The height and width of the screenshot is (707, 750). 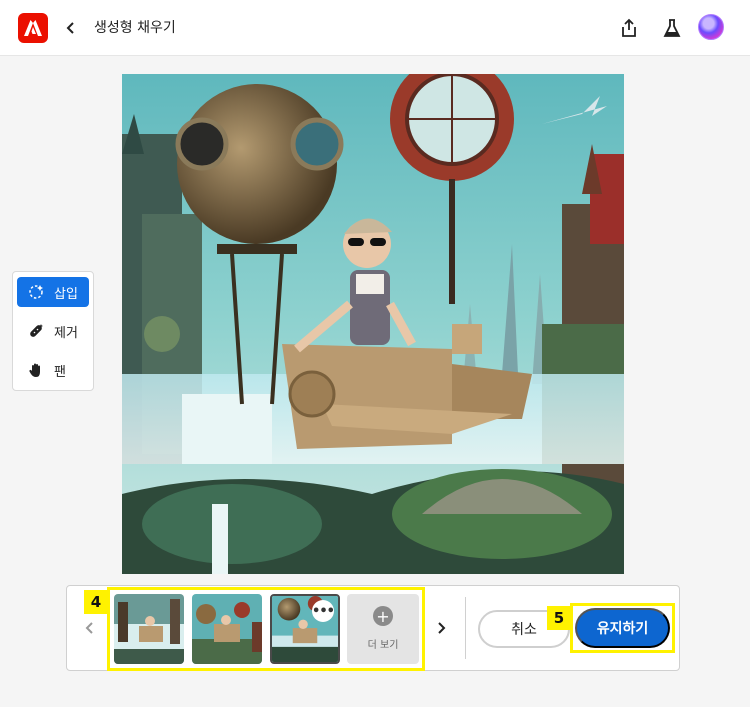 I want to click on tool-remove: 제거, so click(x=53, y=331).